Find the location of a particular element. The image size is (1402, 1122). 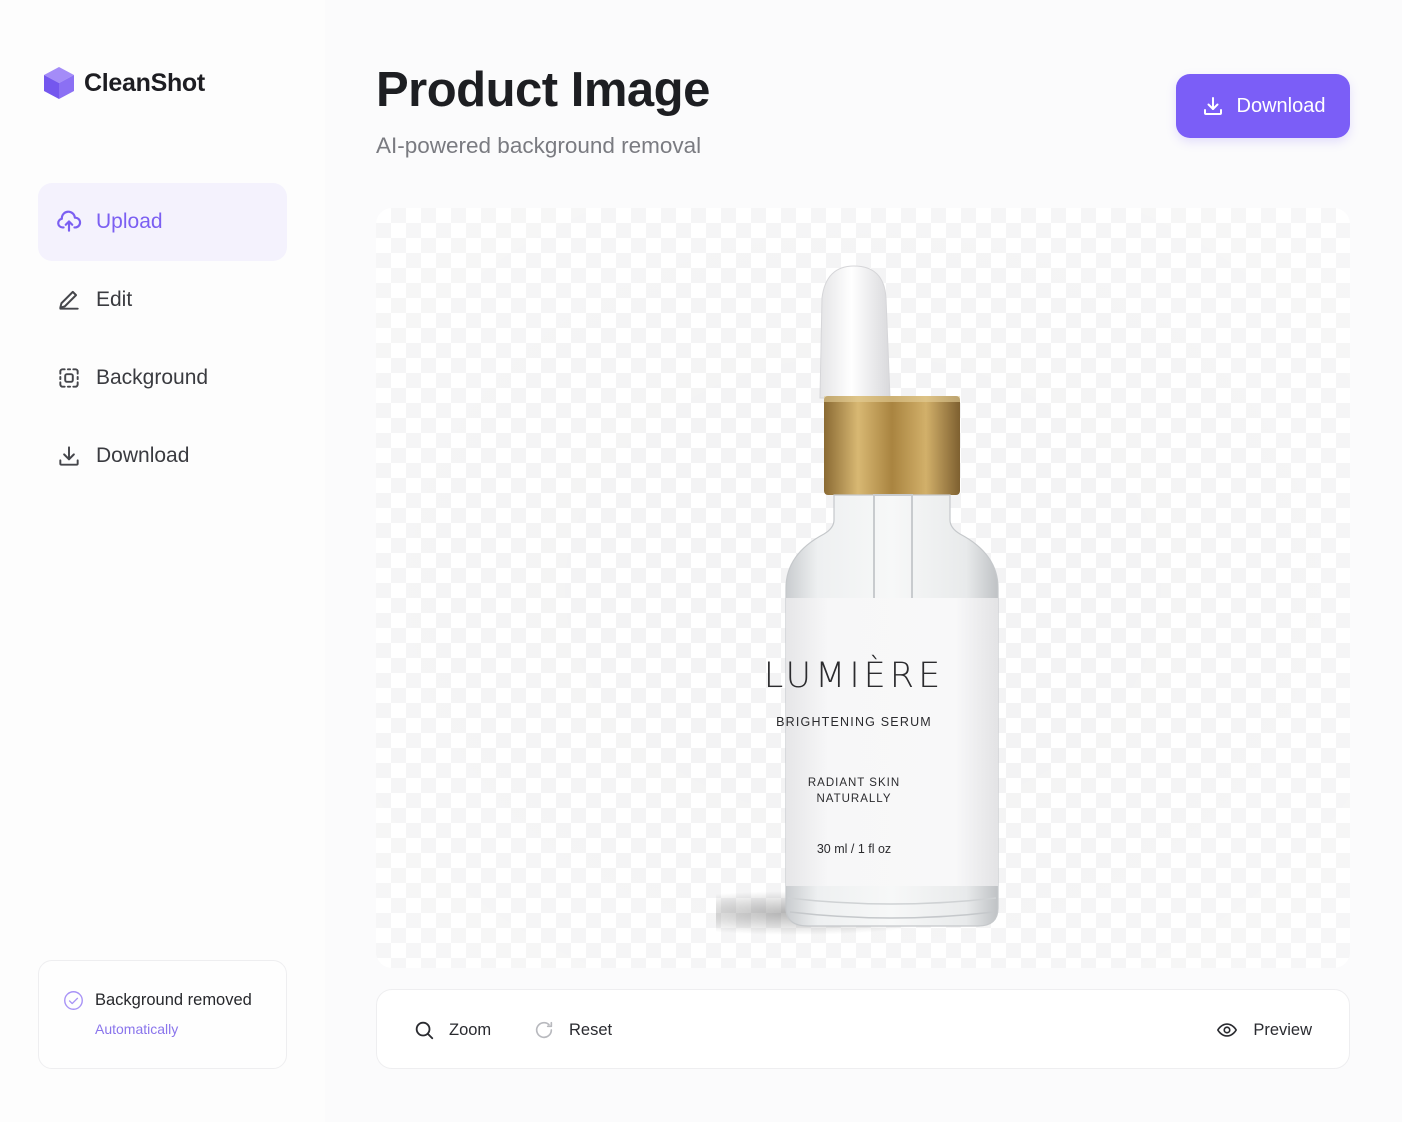

sidebar-item-label: Background is located at coordinates (152, 377).